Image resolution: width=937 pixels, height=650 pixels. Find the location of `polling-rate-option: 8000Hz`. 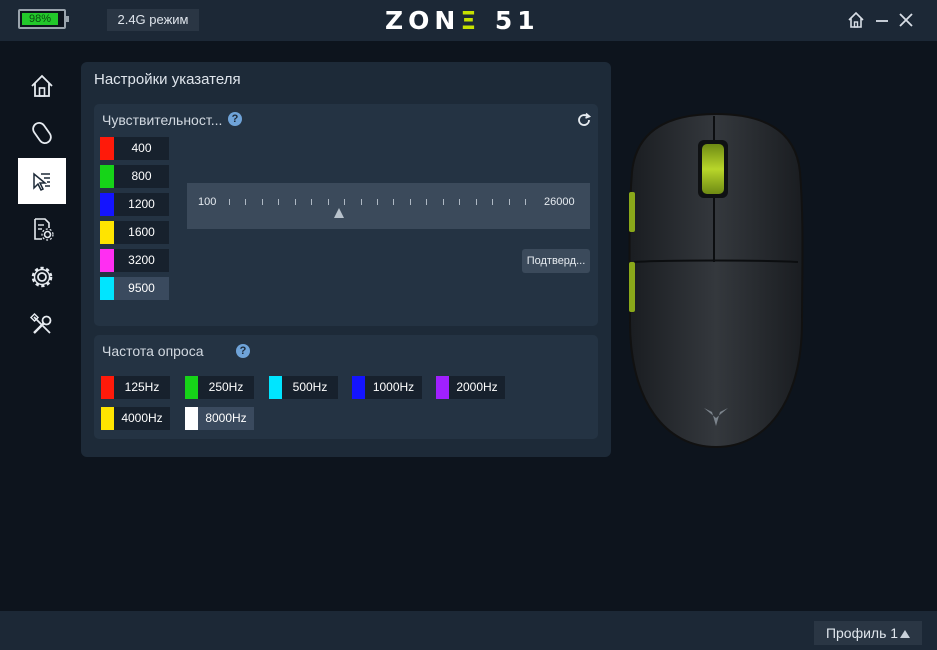

polling-rate-option: 8000Hz is located at coordinates (219, 418).